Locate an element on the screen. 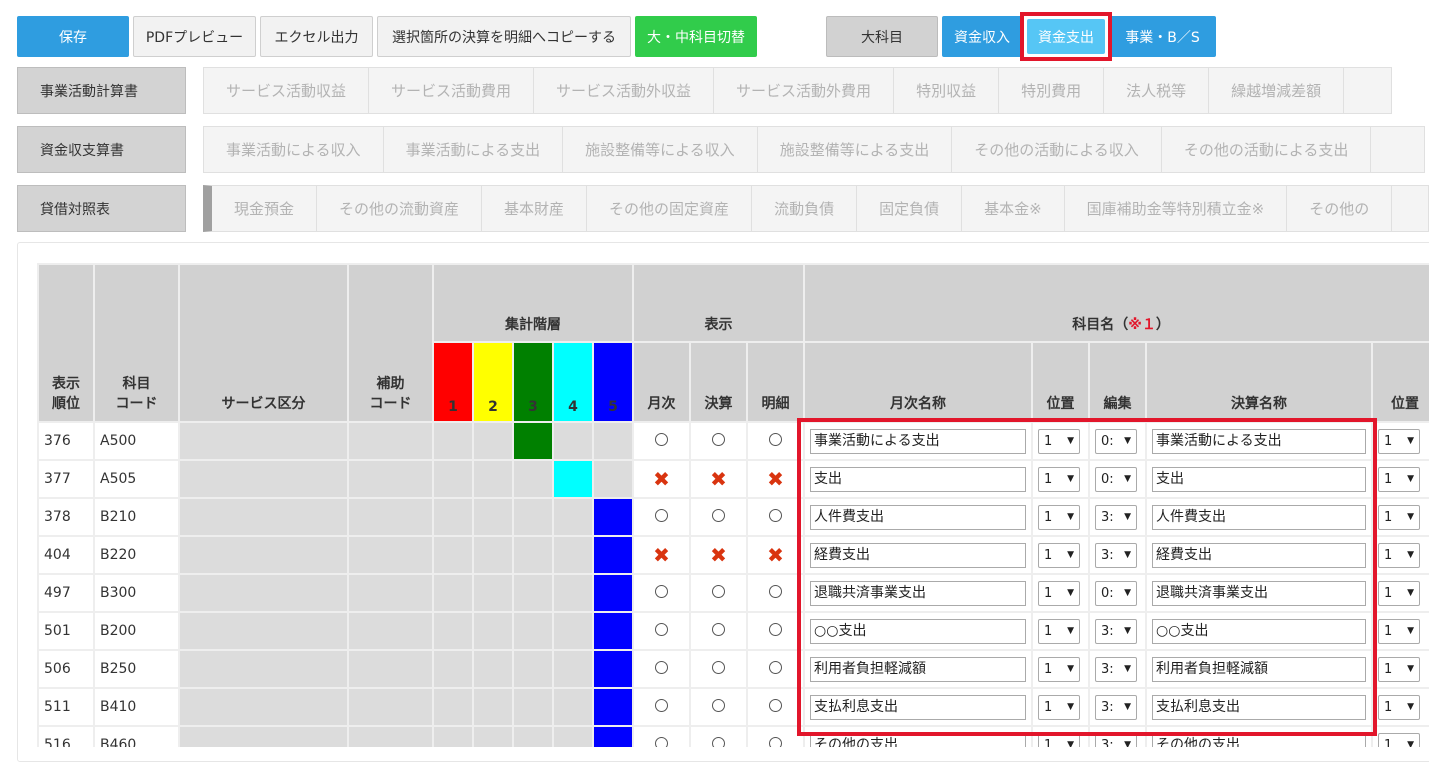 This screenshot has width=1429, height=762. settlement-name-input: 支出 is located at coordinates (1259, 479).